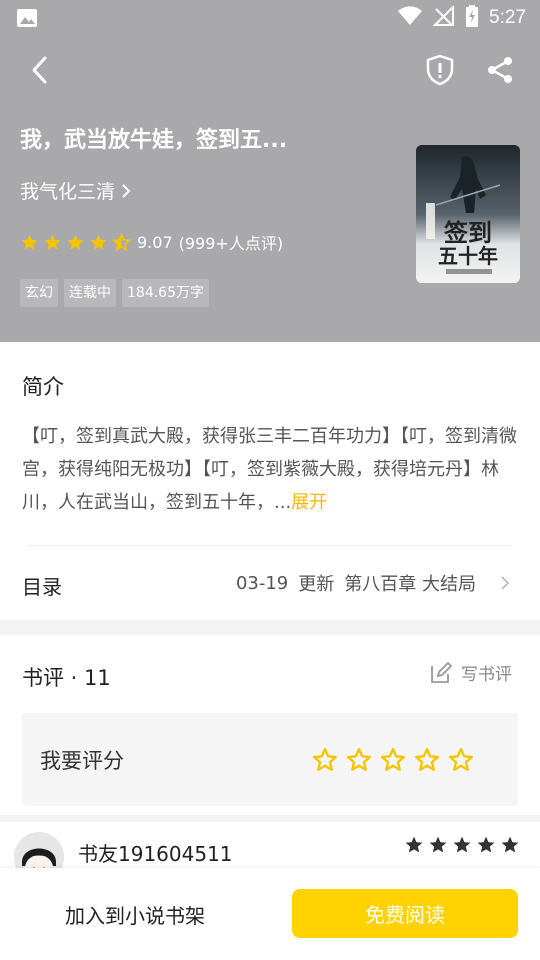 This screenshot has width=540, height=960. I want to click on rating-row: 9.07 (999+人点评), so click(151, 242).